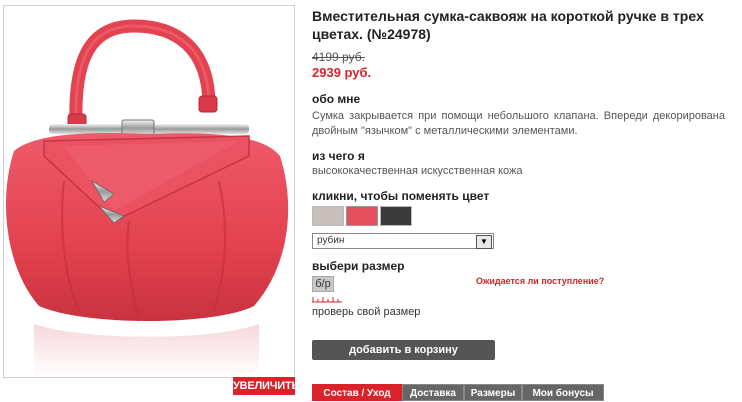  Describe the element at coordinates (417, 171) in the screenshot. I see `material-text: высококачественная искусственная кожа` at that location.